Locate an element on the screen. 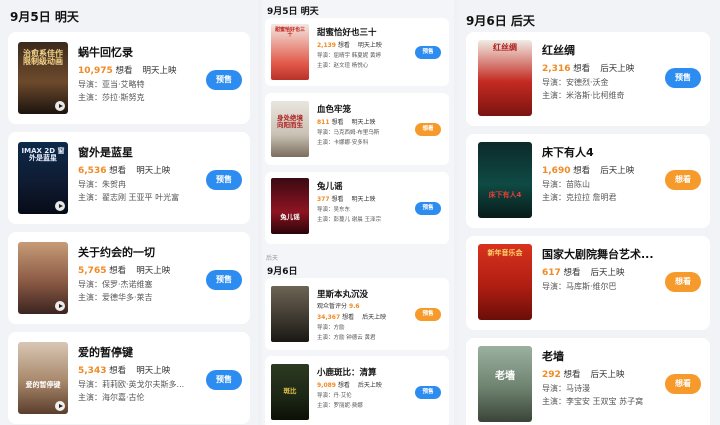 This screenshot has height=425, width=720. cast-line: 主演：方励 钟德云 黄君 is located at coordinates (346, 338).